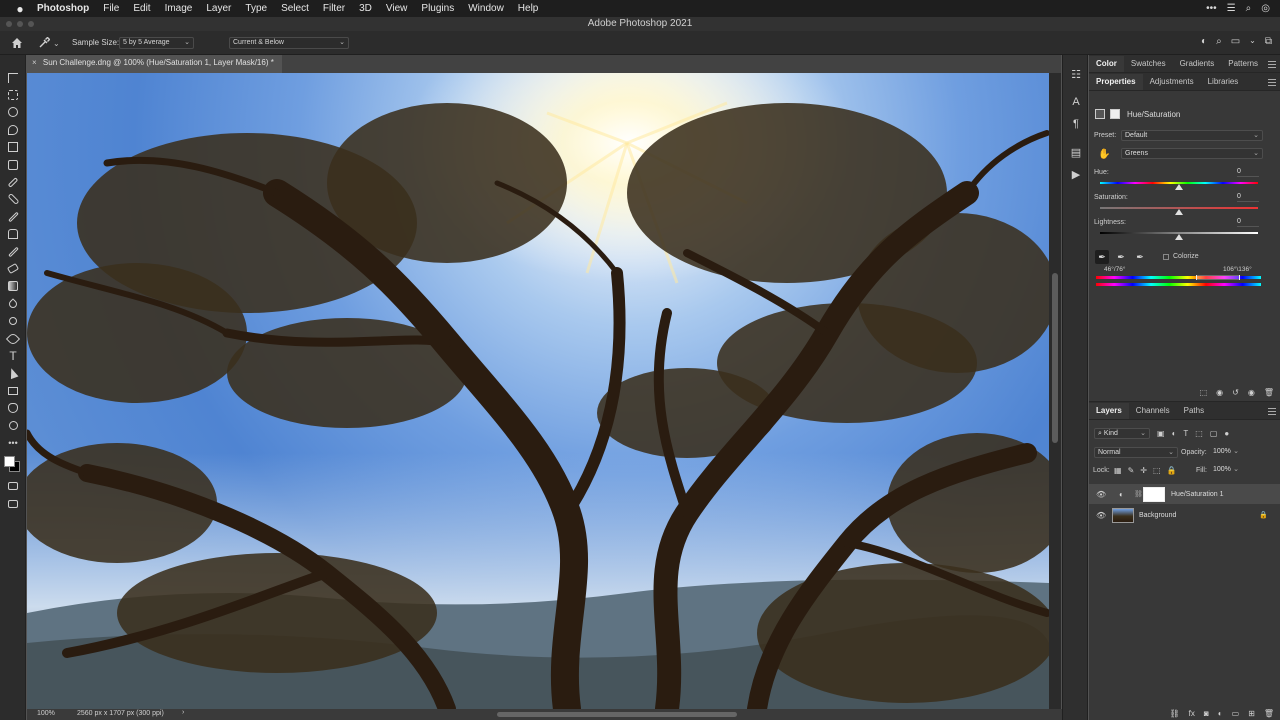 The width and height of the screenshot is (1280, 720). What do you see at coordinates (1138, 494) in the screenshot?
I see `link-icon: ⛓` at bounding box center [1138, 494].